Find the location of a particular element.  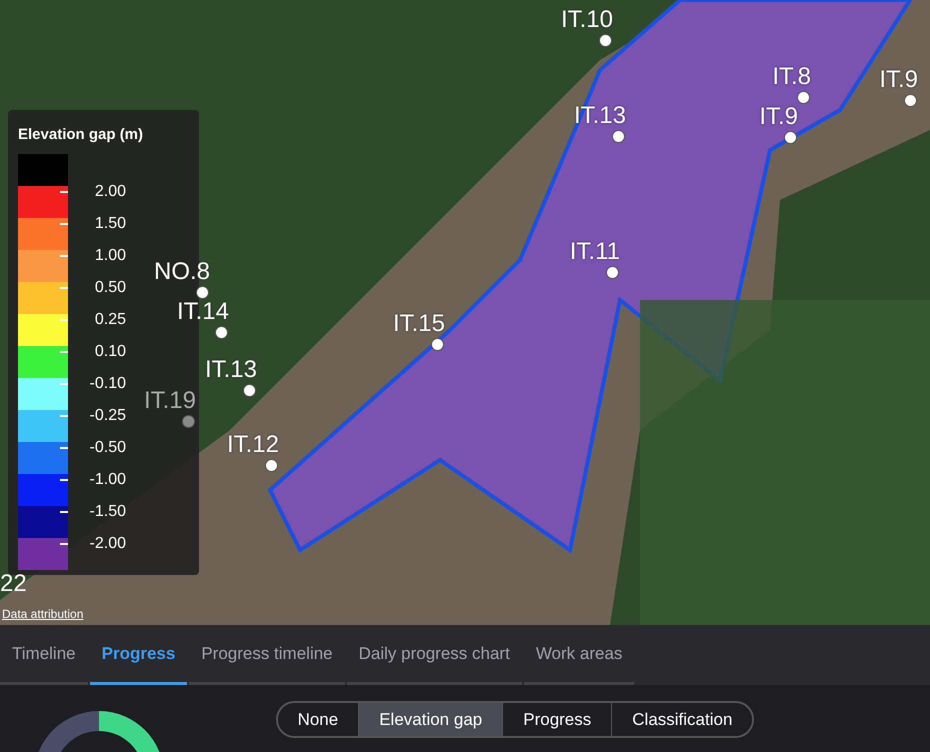

marker-label: IT.19 is located at coordinates (170, 401).